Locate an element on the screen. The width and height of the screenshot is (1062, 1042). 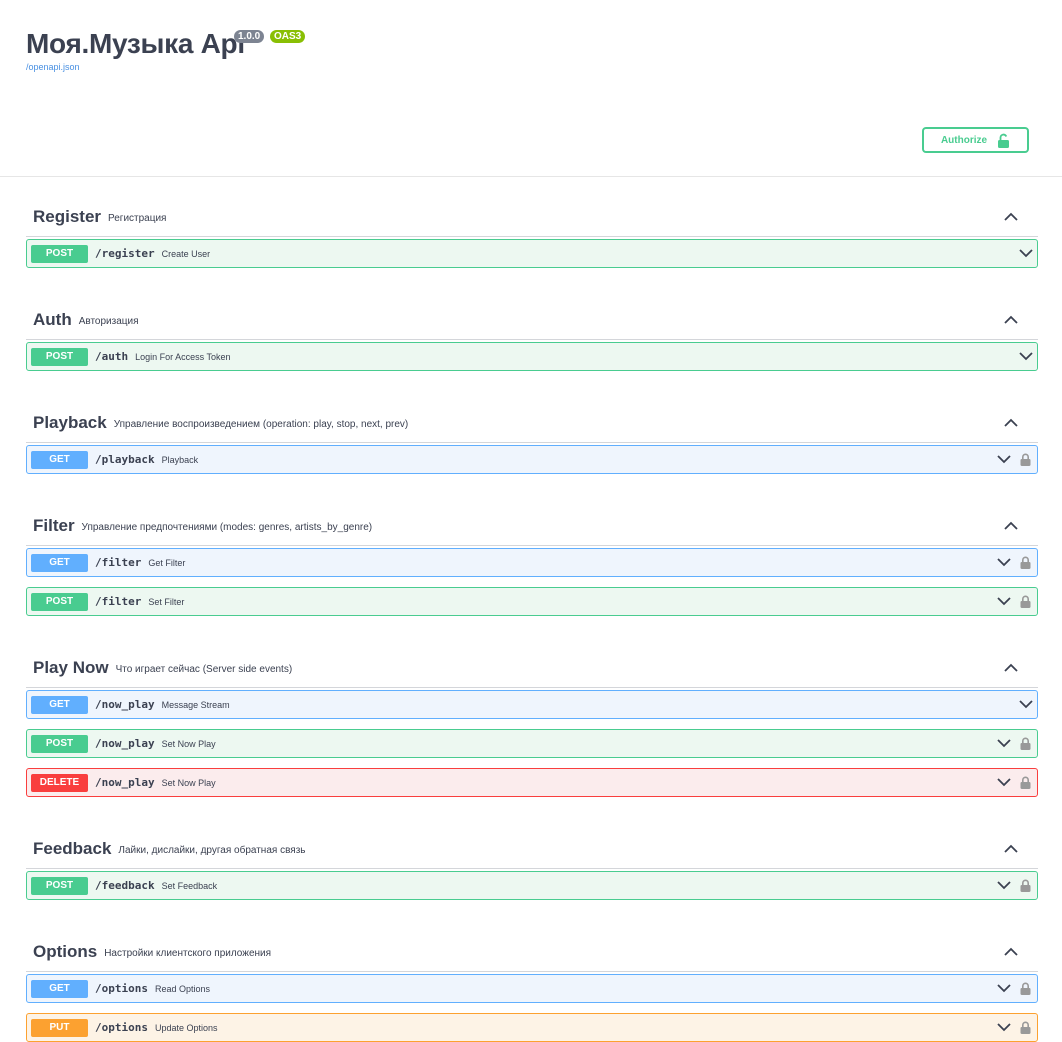
authorize-button: Authorize is located at coordinates (975, 140).